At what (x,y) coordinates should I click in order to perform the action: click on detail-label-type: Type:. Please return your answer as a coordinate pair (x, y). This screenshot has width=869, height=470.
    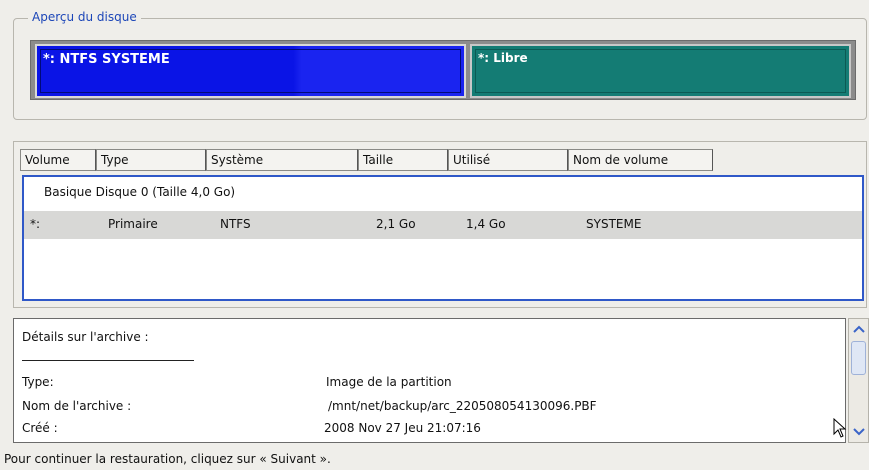
    Looking at the image, I should click on (38, 382).